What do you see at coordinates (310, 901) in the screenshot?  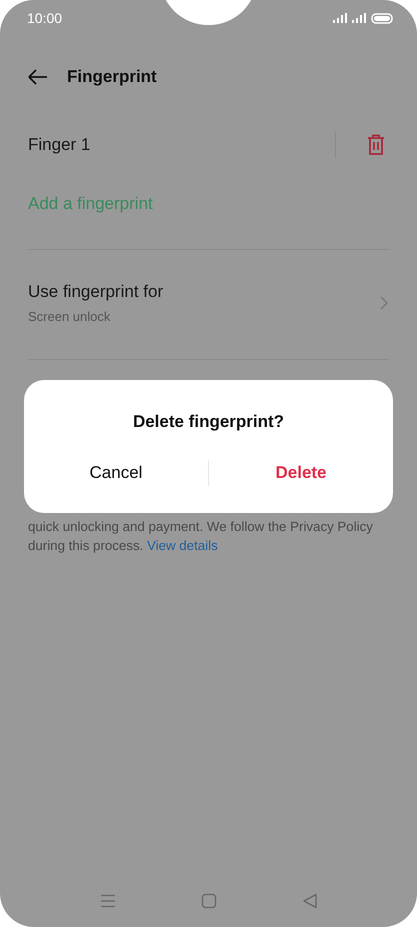 I see `back-triangle-icon` at bounding box center [310, 901].